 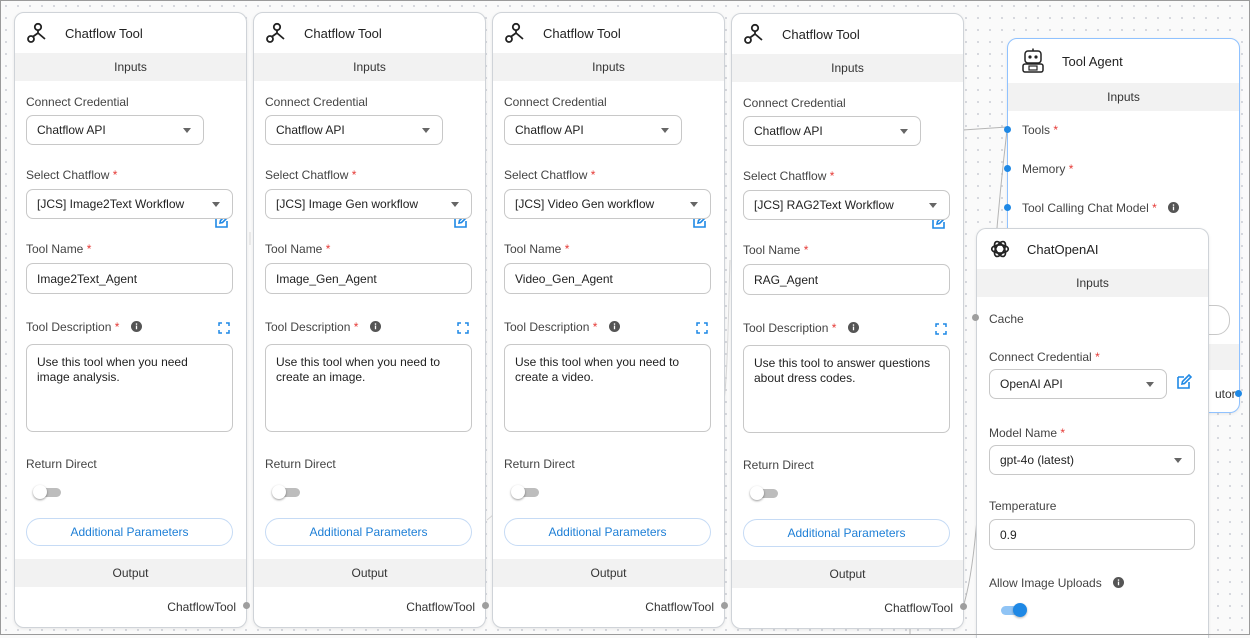 What do you see at coordinates (846, 279) in the screenshot?
I see `tool-name-input: RAG_Agent` at bounding box center [846, 279].